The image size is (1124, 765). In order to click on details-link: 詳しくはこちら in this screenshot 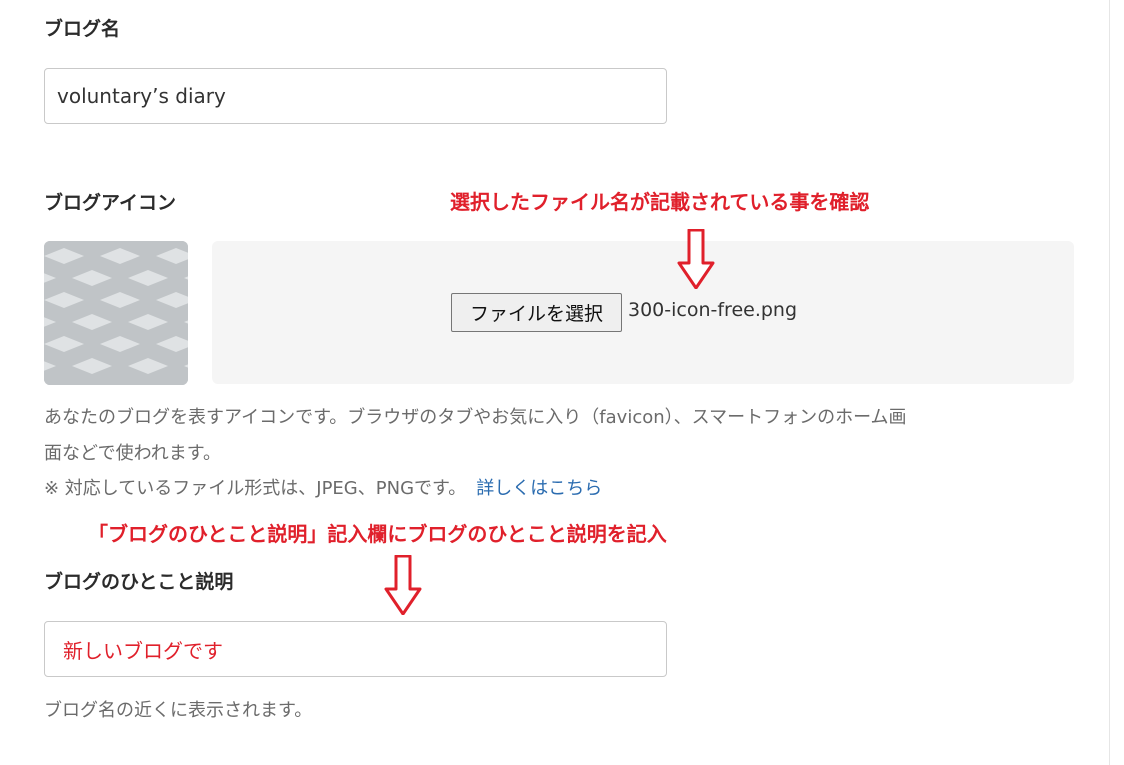, I will do `click(539, 488)`.